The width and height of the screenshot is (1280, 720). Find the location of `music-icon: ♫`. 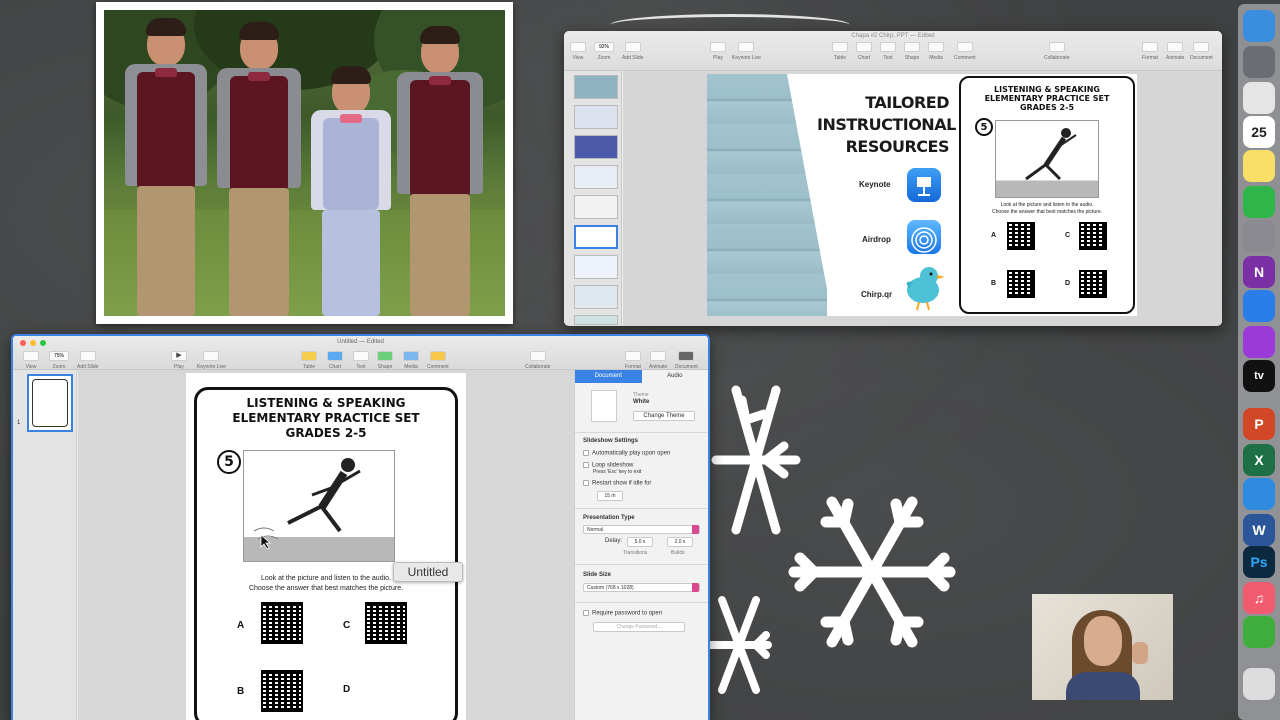

music-icon: ♫ is located at coordinates (1259, 598).